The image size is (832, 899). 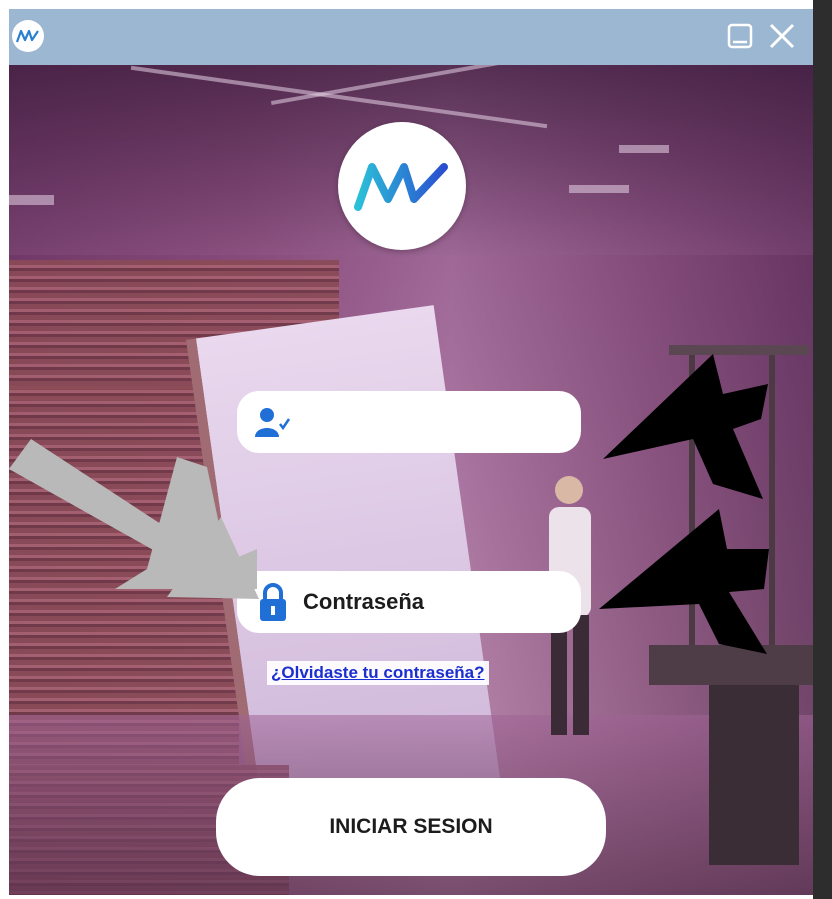 I want to click on close-icon, so click(x=782, y=36).